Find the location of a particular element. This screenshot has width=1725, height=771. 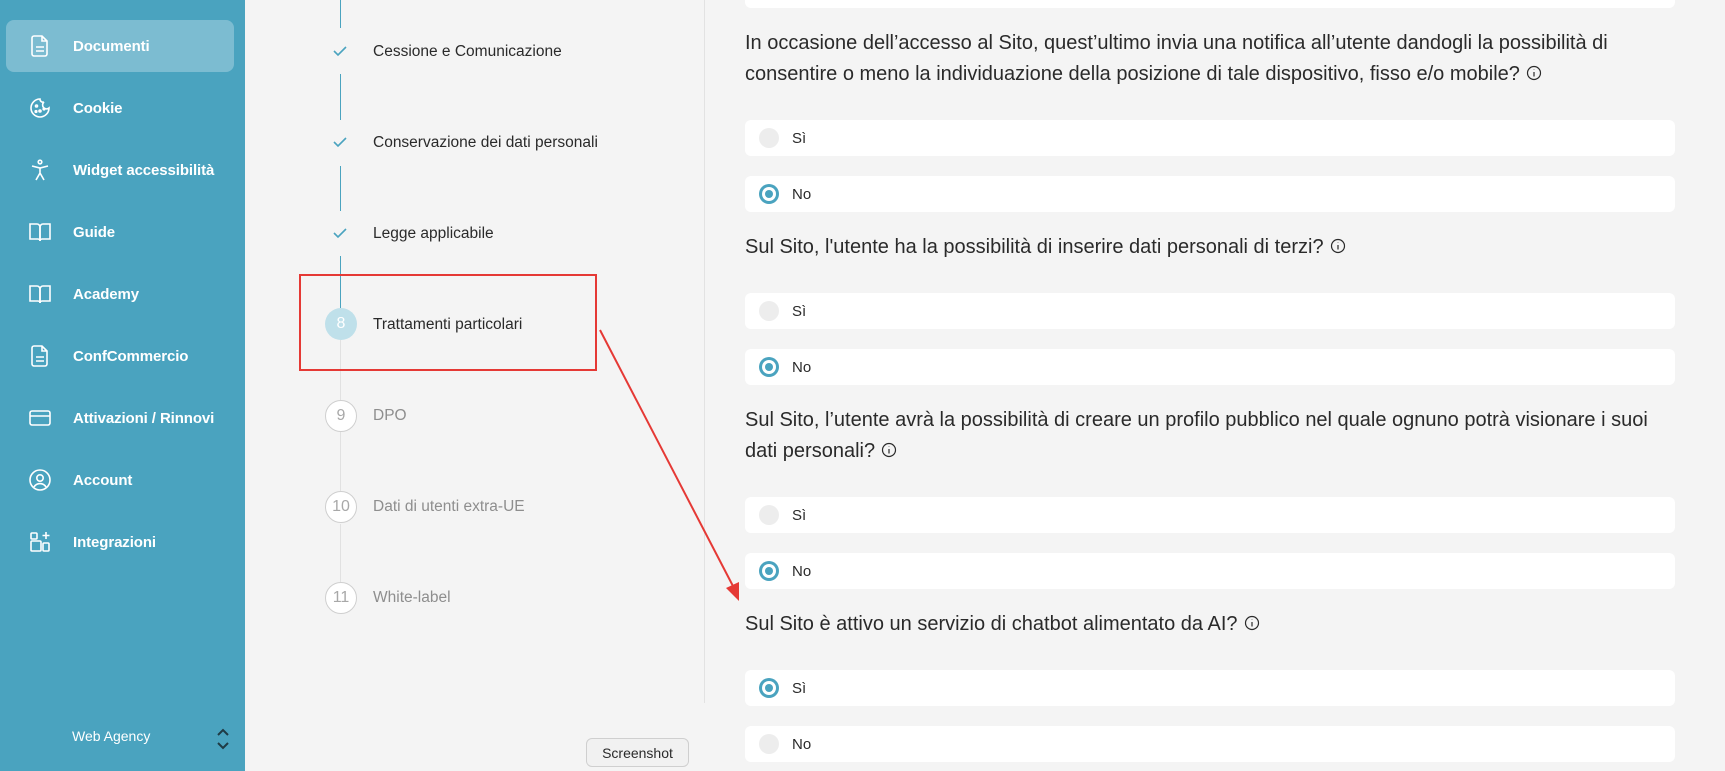

credit-card-icon is located at coordinates (40, 418).